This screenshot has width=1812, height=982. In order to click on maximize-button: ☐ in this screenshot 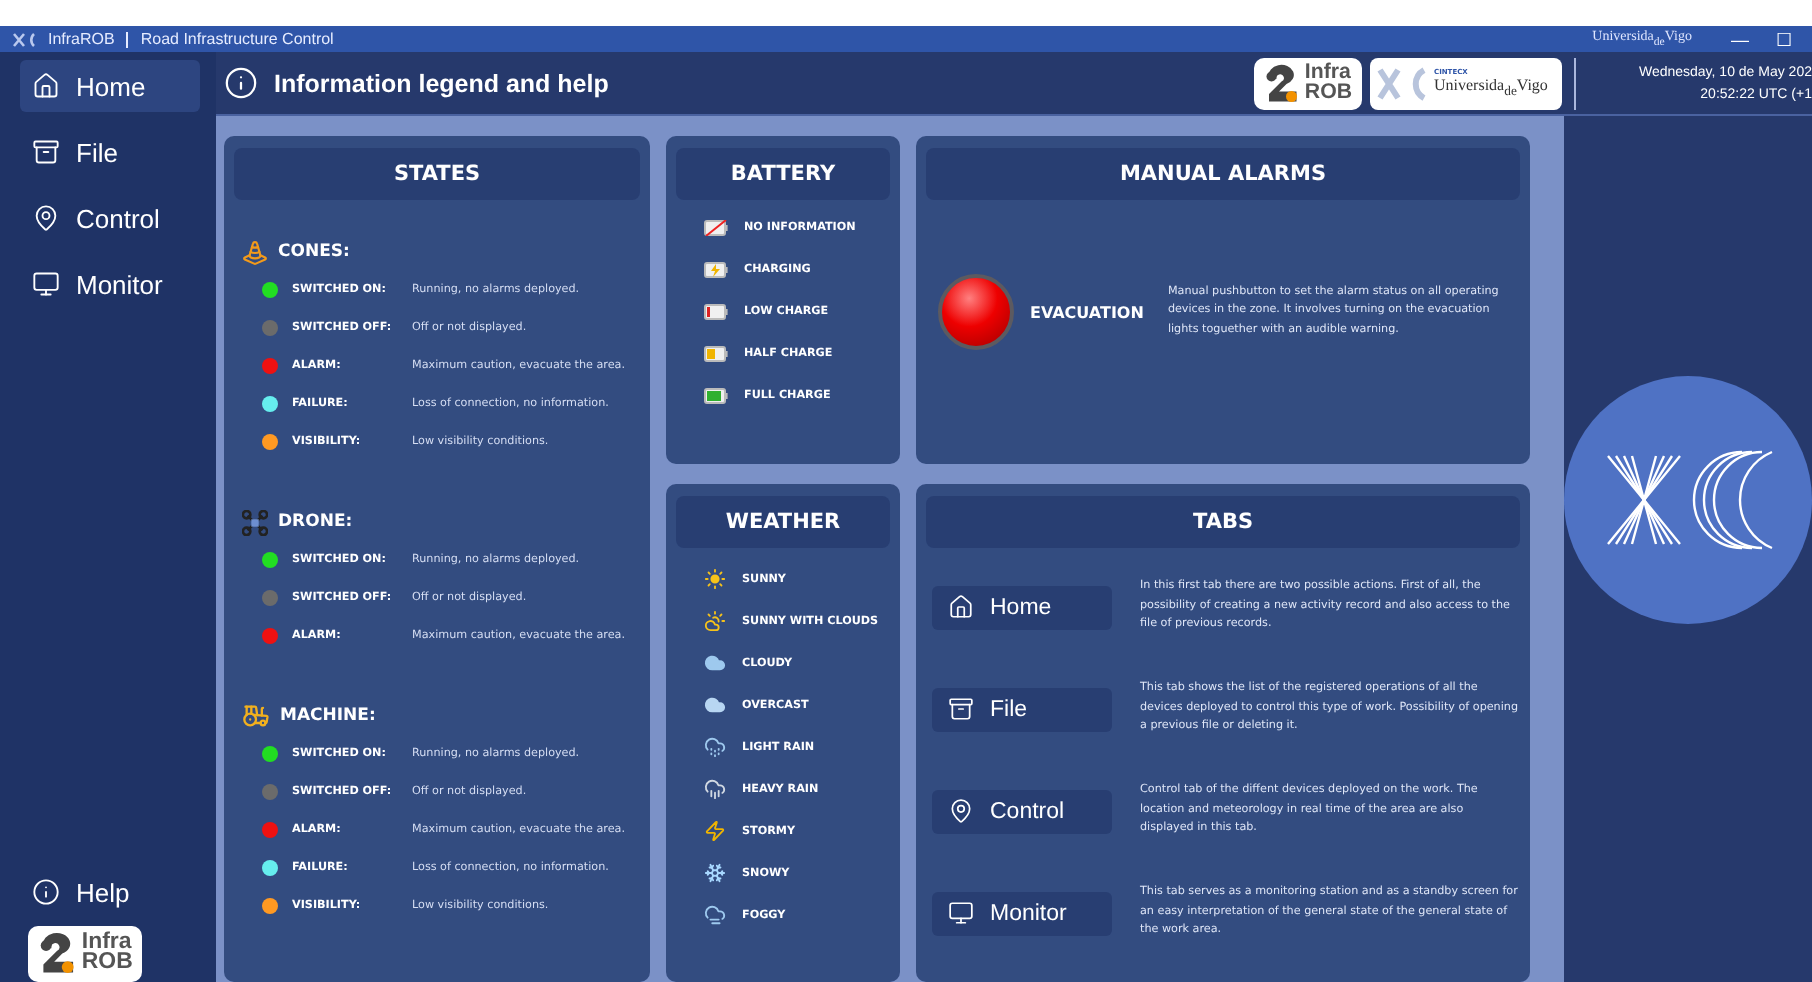, I will do `click(1784, 39)`.